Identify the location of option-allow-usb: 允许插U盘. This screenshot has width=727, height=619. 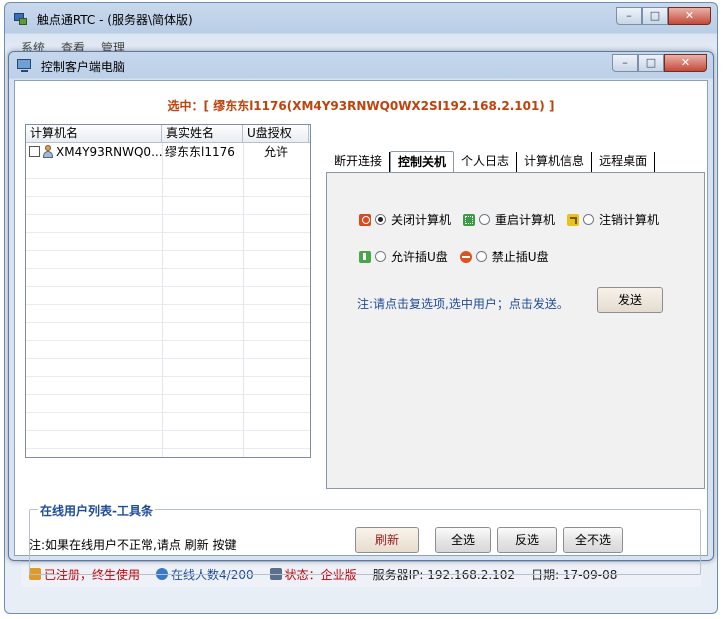
(403, 256).